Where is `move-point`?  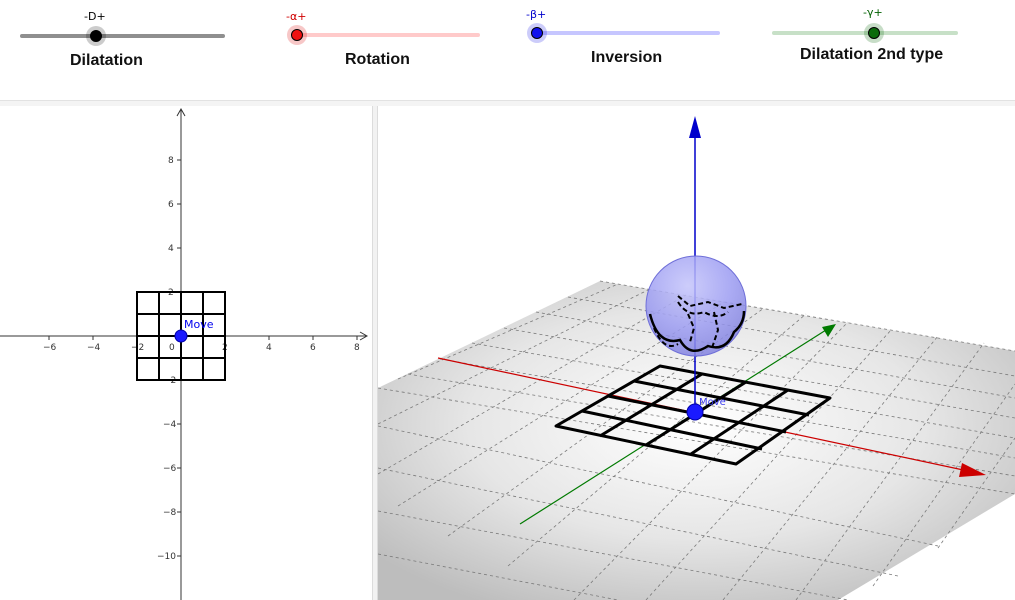 move-point is located at coordinates (181, 336).